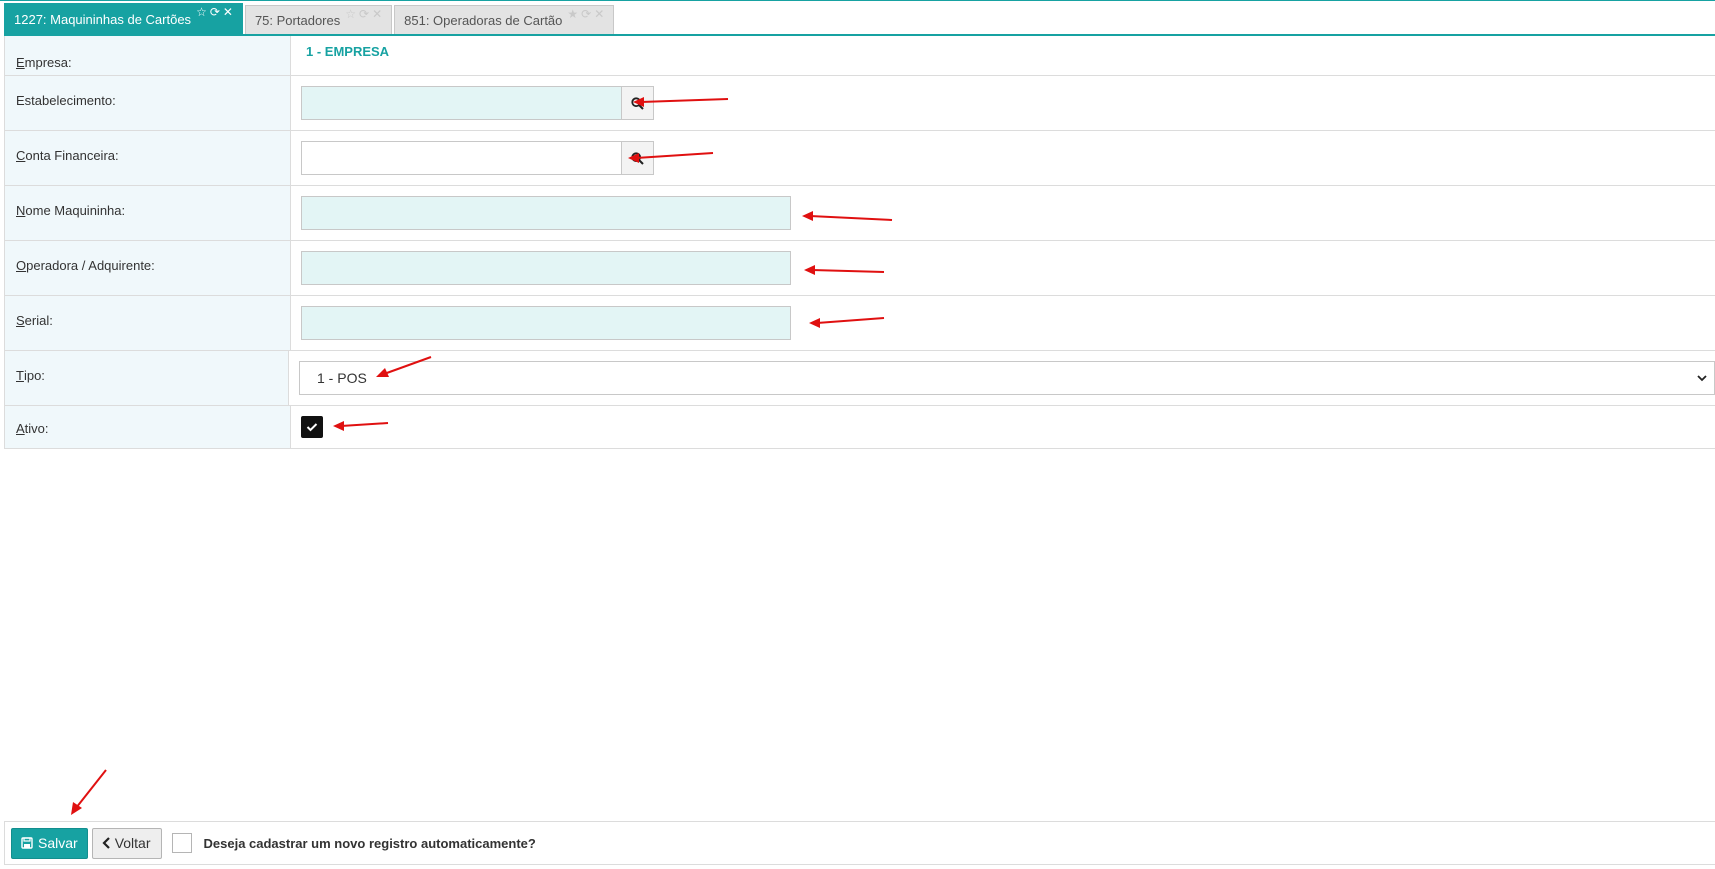 Image resolution: width=1715 pixels, height=869 pixels. I want to click on tab-label: 1227: Maquininhas de Cartões, so click(103, 19).